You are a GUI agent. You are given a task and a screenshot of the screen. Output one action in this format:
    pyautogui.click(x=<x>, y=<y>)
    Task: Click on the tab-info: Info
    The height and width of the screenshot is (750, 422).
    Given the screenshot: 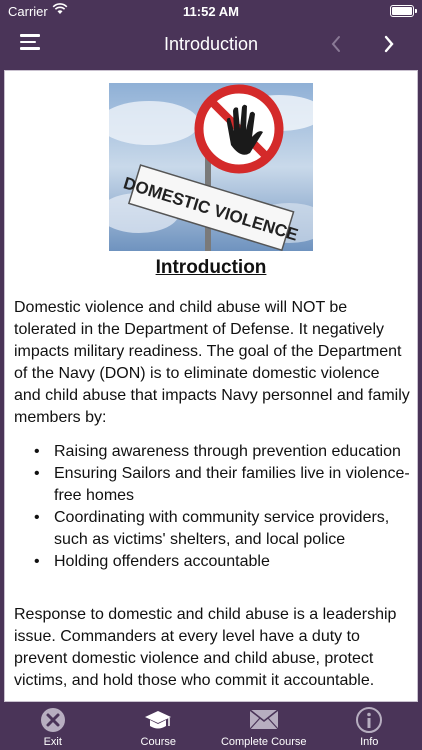 What is the action you would take?
    pyautogui.click(x=369, y=726)
    